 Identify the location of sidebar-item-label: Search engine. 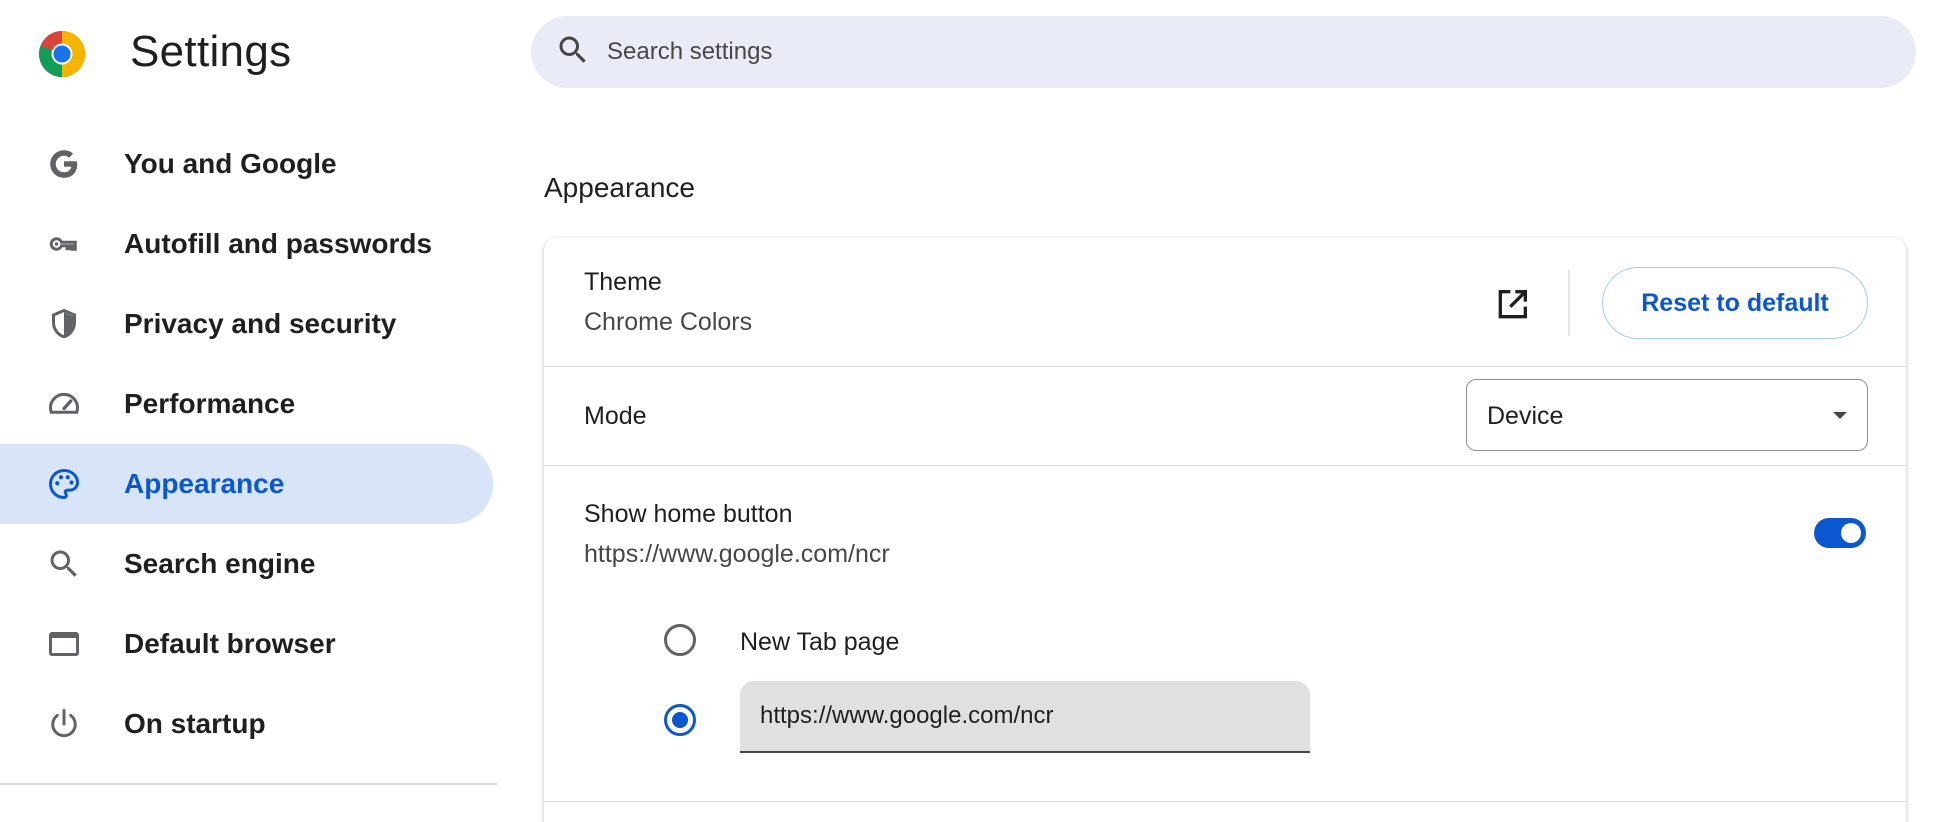
(220, 563).